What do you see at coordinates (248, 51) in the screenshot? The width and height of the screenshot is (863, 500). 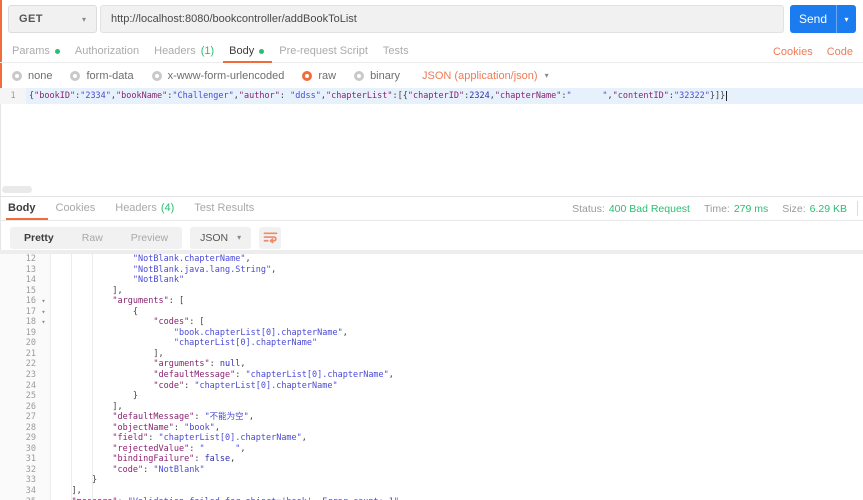 I see `tab-body: Body` at bounding box center [248, 51].